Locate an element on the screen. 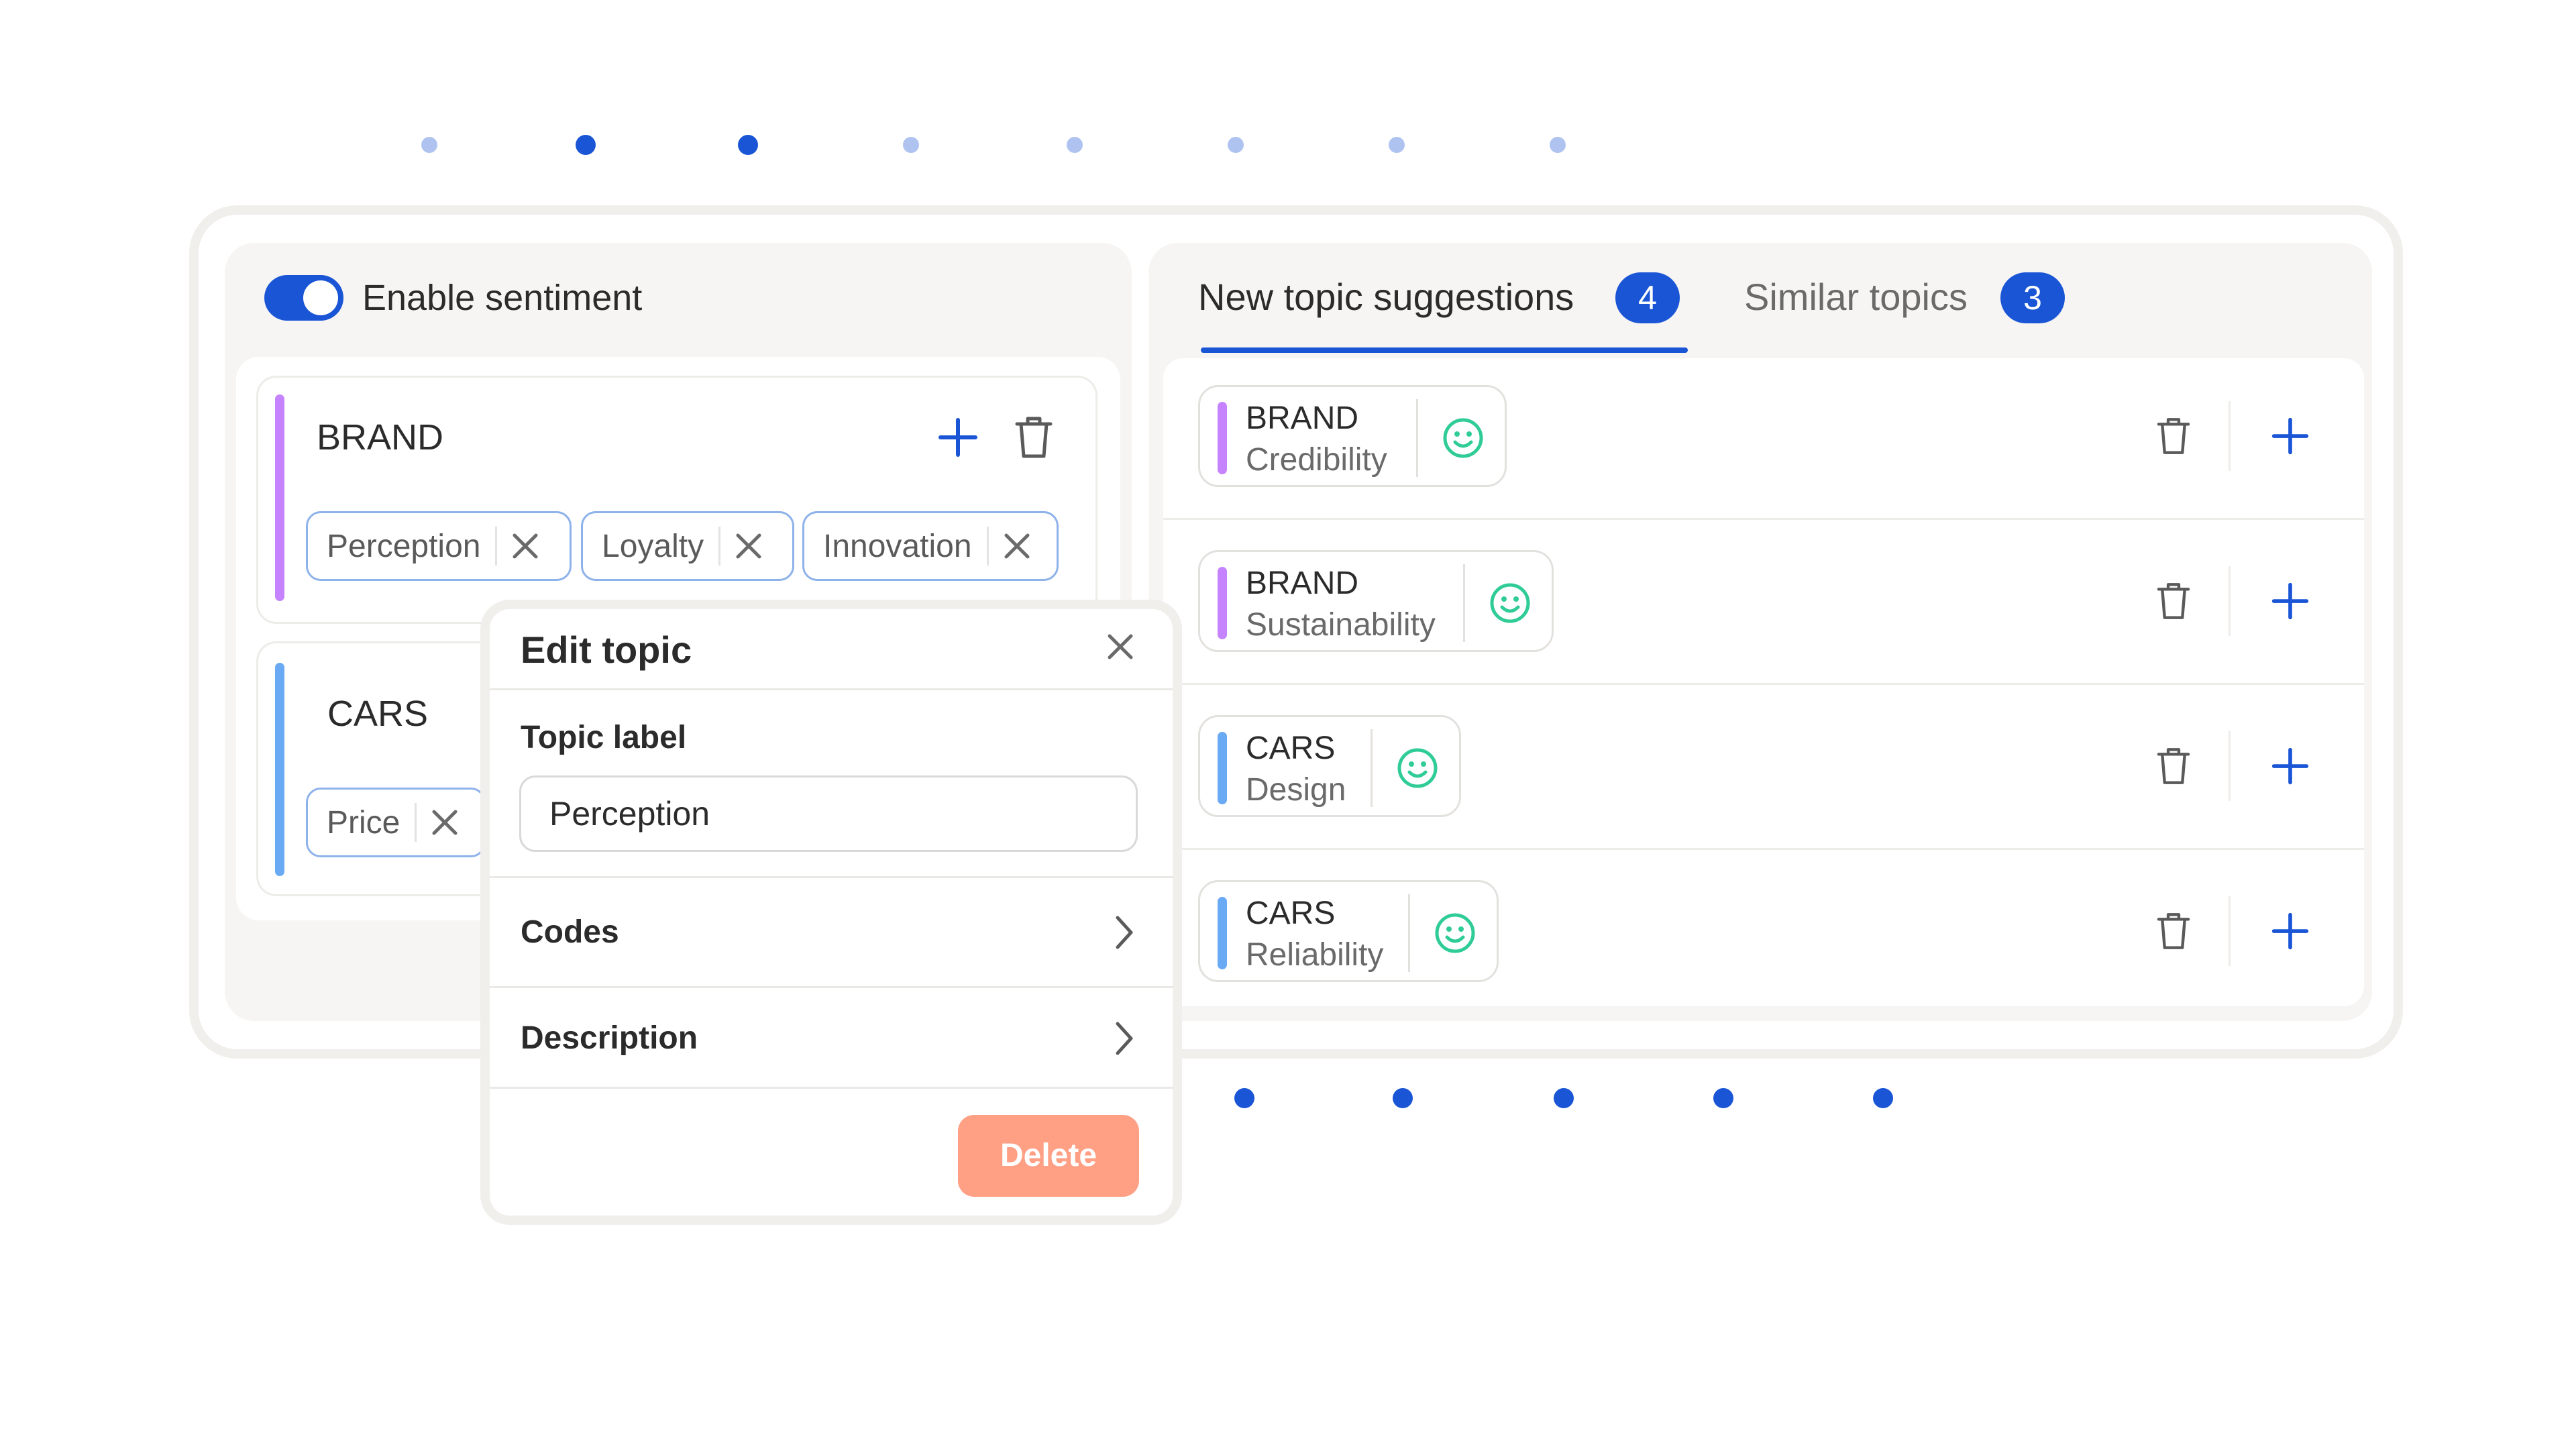 The width and height of the screenshot is (2576, 1449). topic-chip-price: Price is located at coordinates (396, 822).